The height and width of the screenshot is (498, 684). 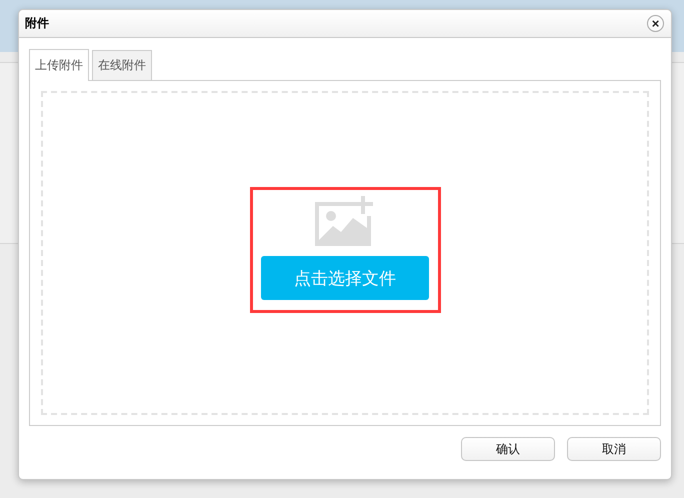 I want to click on dialog-title: 附件, so click(x=37, y=23).